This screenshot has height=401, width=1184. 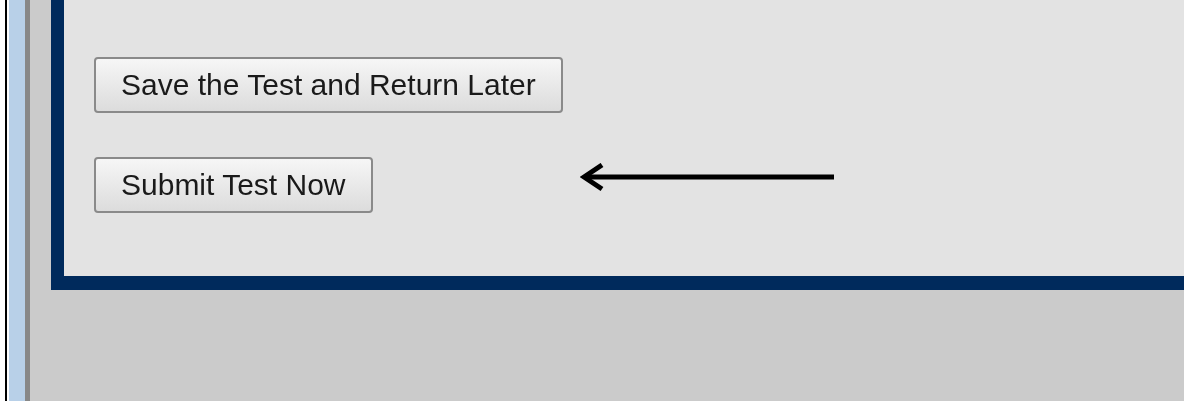 What do you see at coordinates (328, 85) in the screenshot?
I see `action-button: Save the Test and Return Later` at bounding box center [328, 85].